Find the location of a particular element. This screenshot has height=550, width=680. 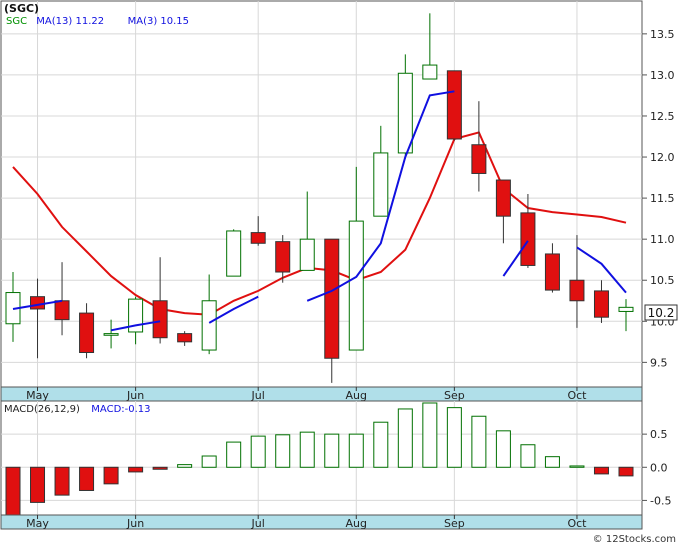

macd-legend-entry: MACD:-0.13 is located at coordinates (120, 409).